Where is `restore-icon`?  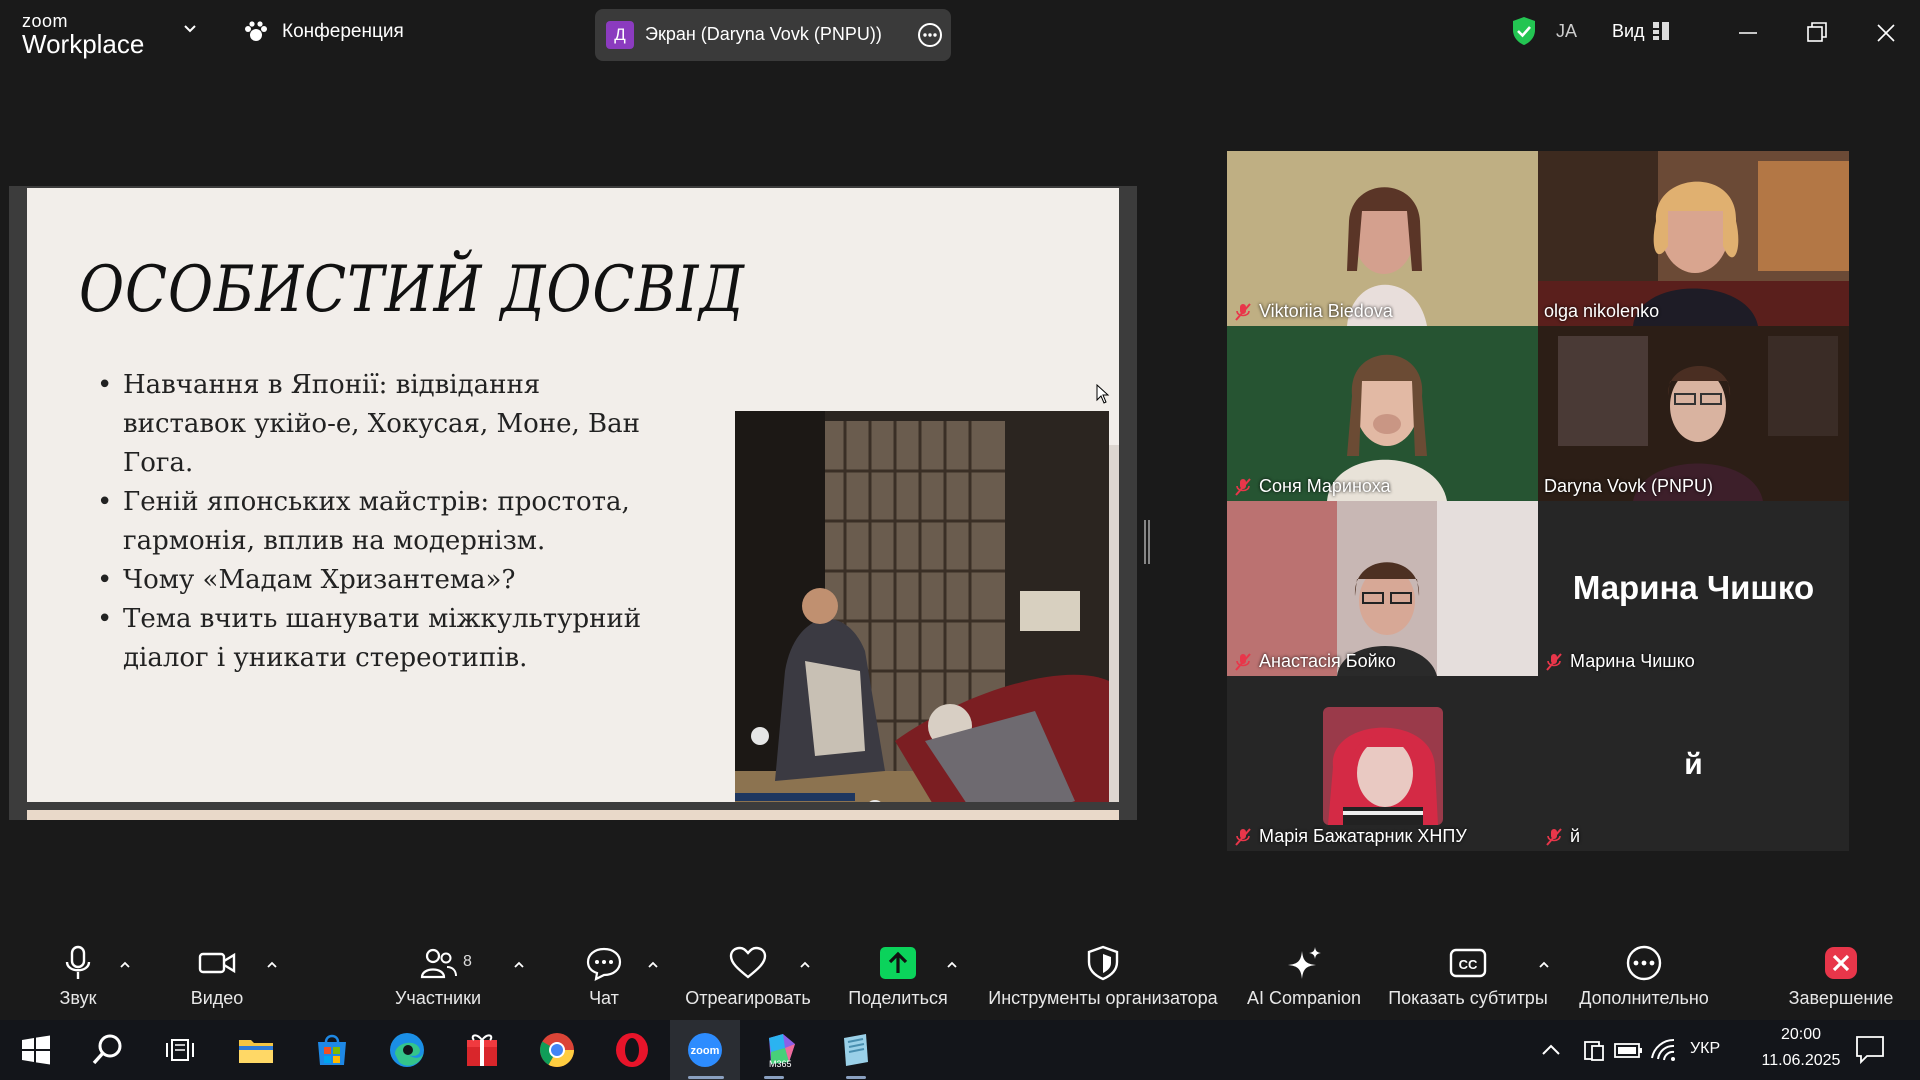
restore-icon is located at coordinates (1817, 33).